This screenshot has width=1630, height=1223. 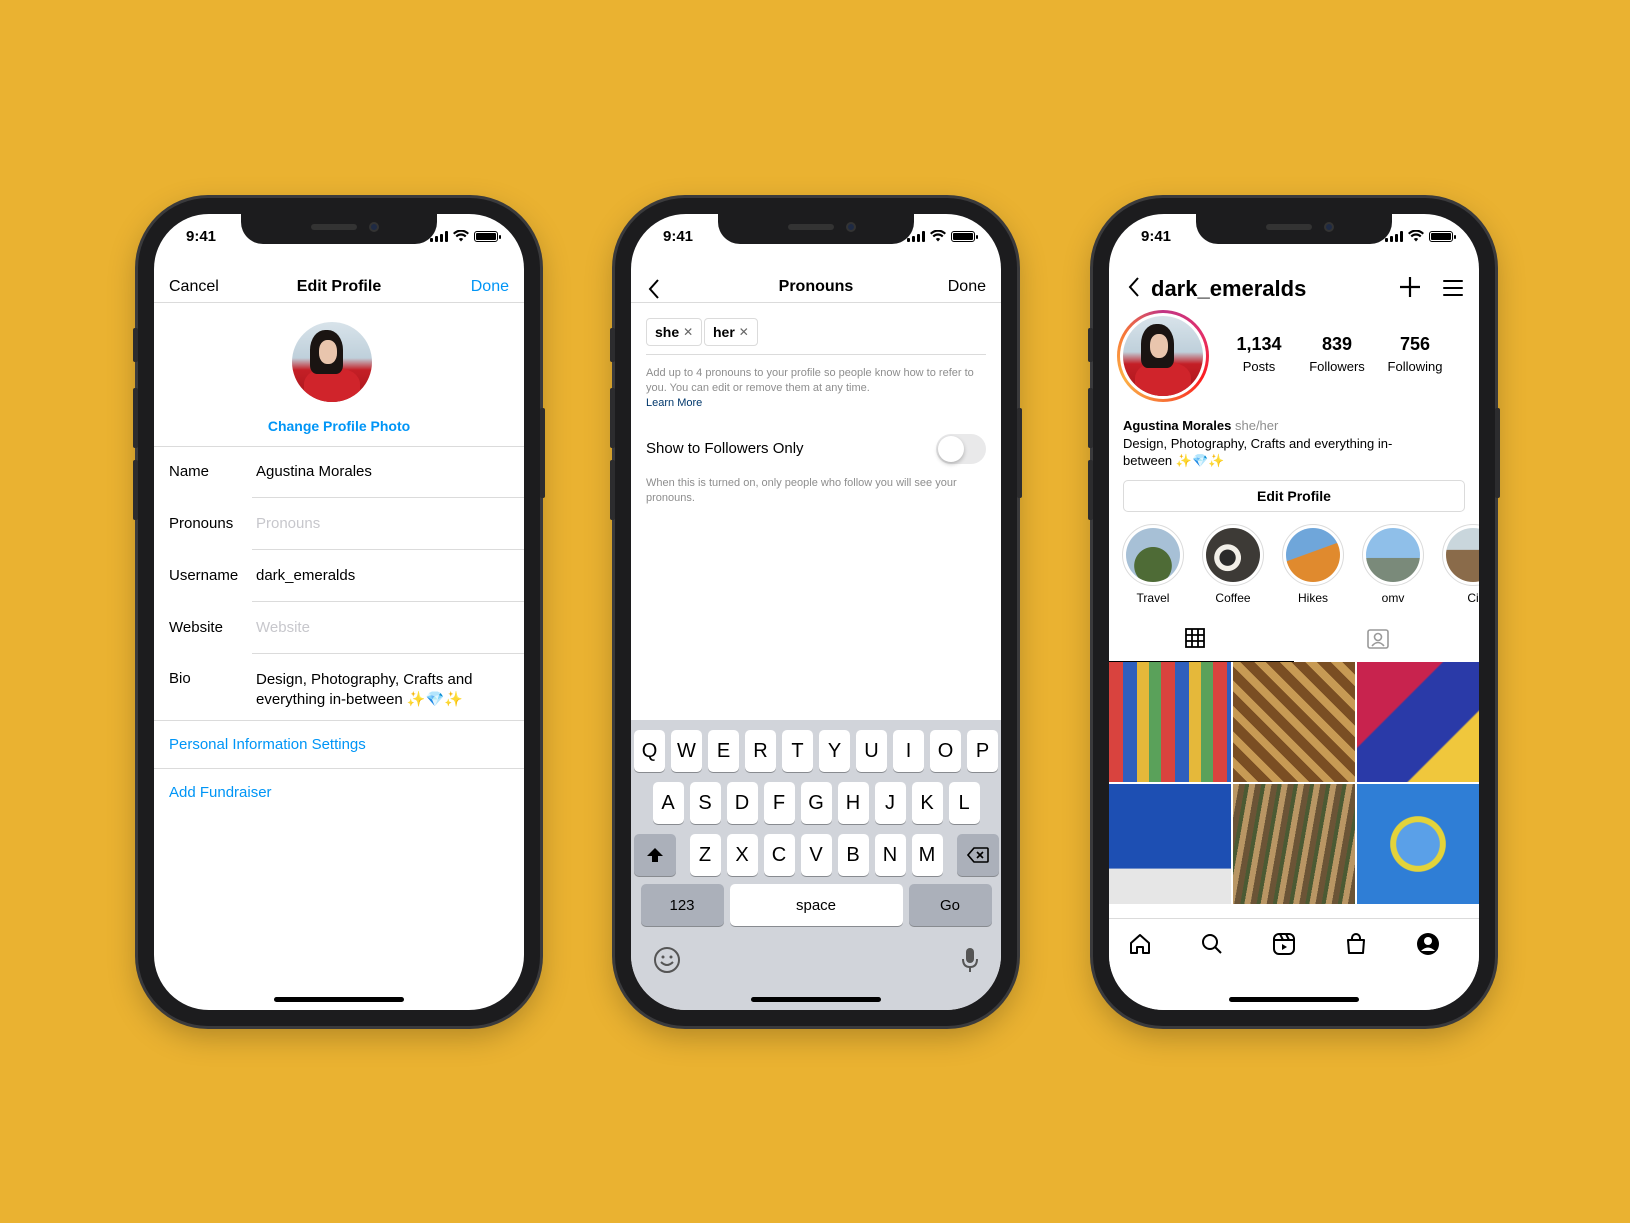 I want to click on key-g: G, so click(x=816, y=803).